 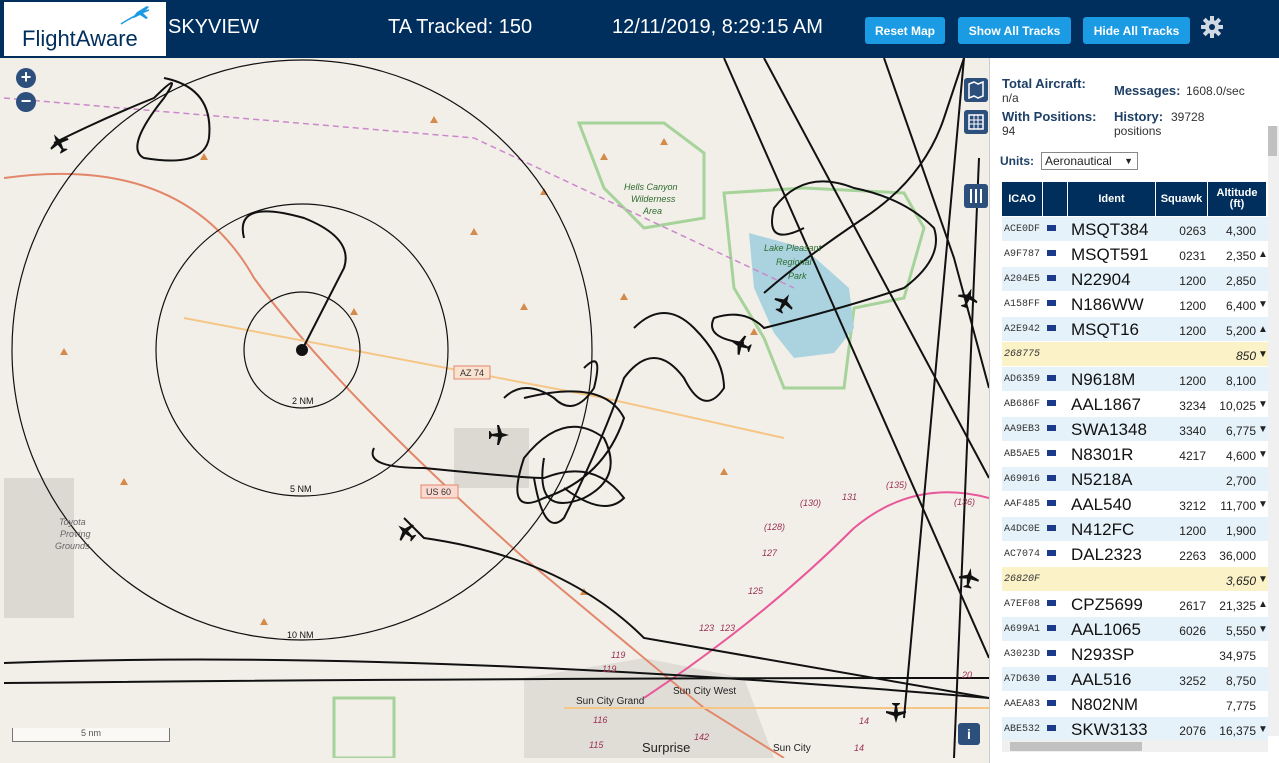 What do you see at coordinates (1273, 431) in the screenshot?
I see `panel-vertical-scrollbar` at bounding box center [1273, 431].